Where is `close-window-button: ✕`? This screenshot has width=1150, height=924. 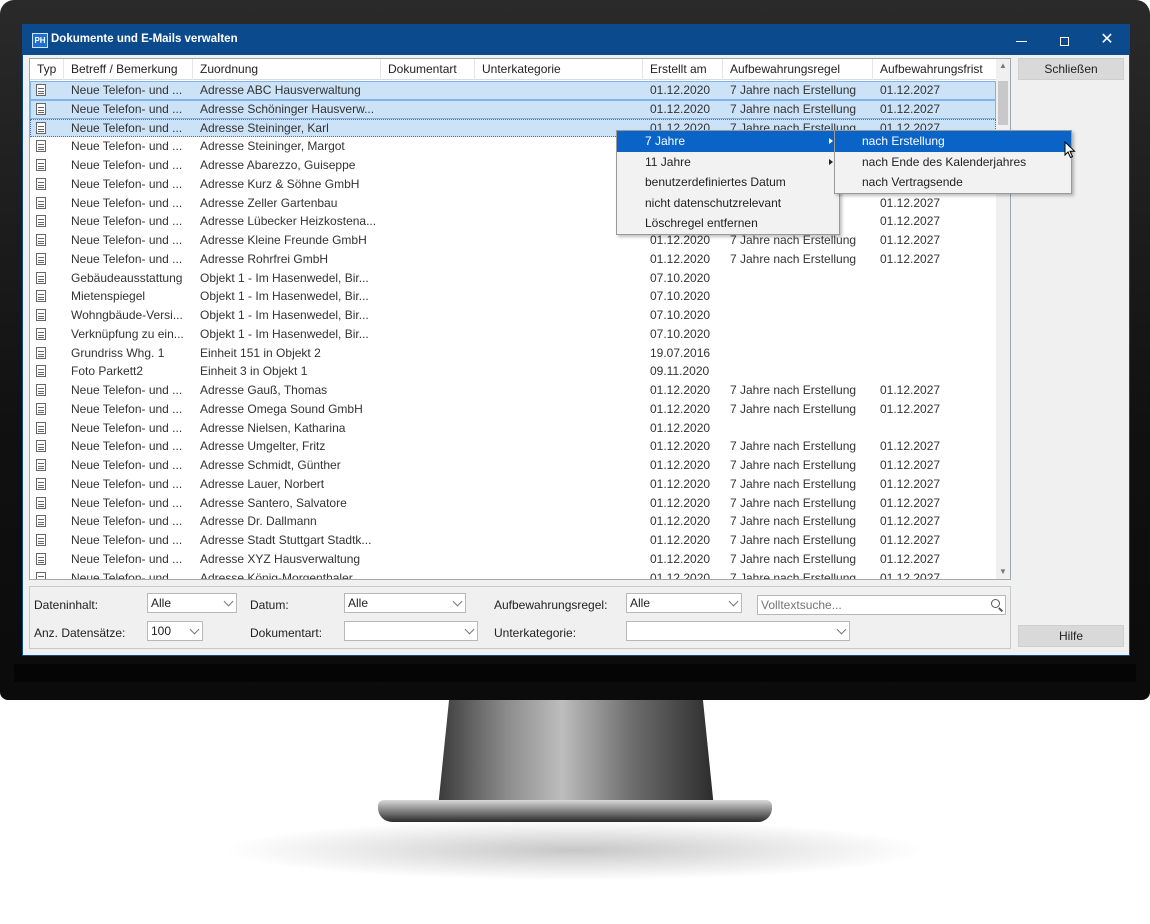 close-window-button: ✕ is located at coordinates (1107, 40).